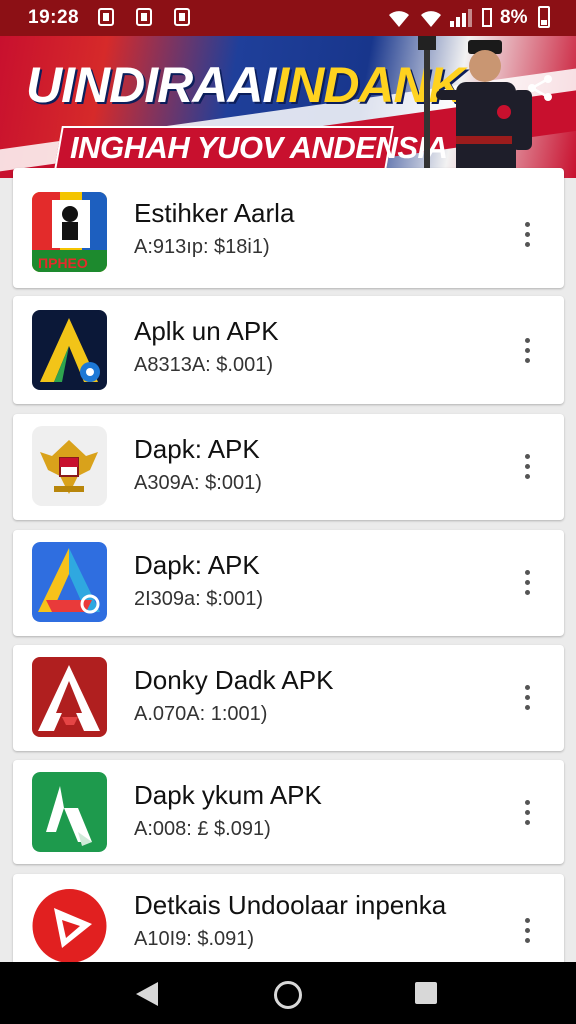 Image resolution: width=576 pixels, height=1024 pixels. What do you see at coordinates (288, 812) in the screenshot?
I see `list-item-app: Dapk ykum APK A:008: £ $.091)` at bounding box center [288, 812].